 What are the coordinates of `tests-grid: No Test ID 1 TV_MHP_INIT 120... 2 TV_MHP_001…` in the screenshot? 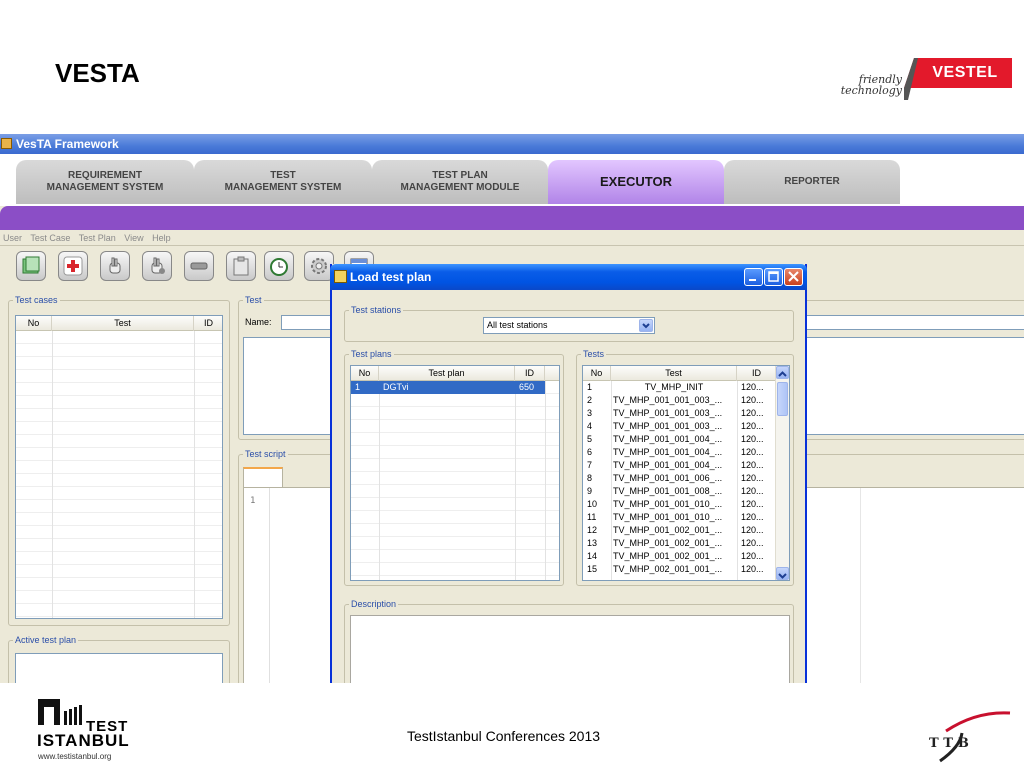 It's located at (686, 473).